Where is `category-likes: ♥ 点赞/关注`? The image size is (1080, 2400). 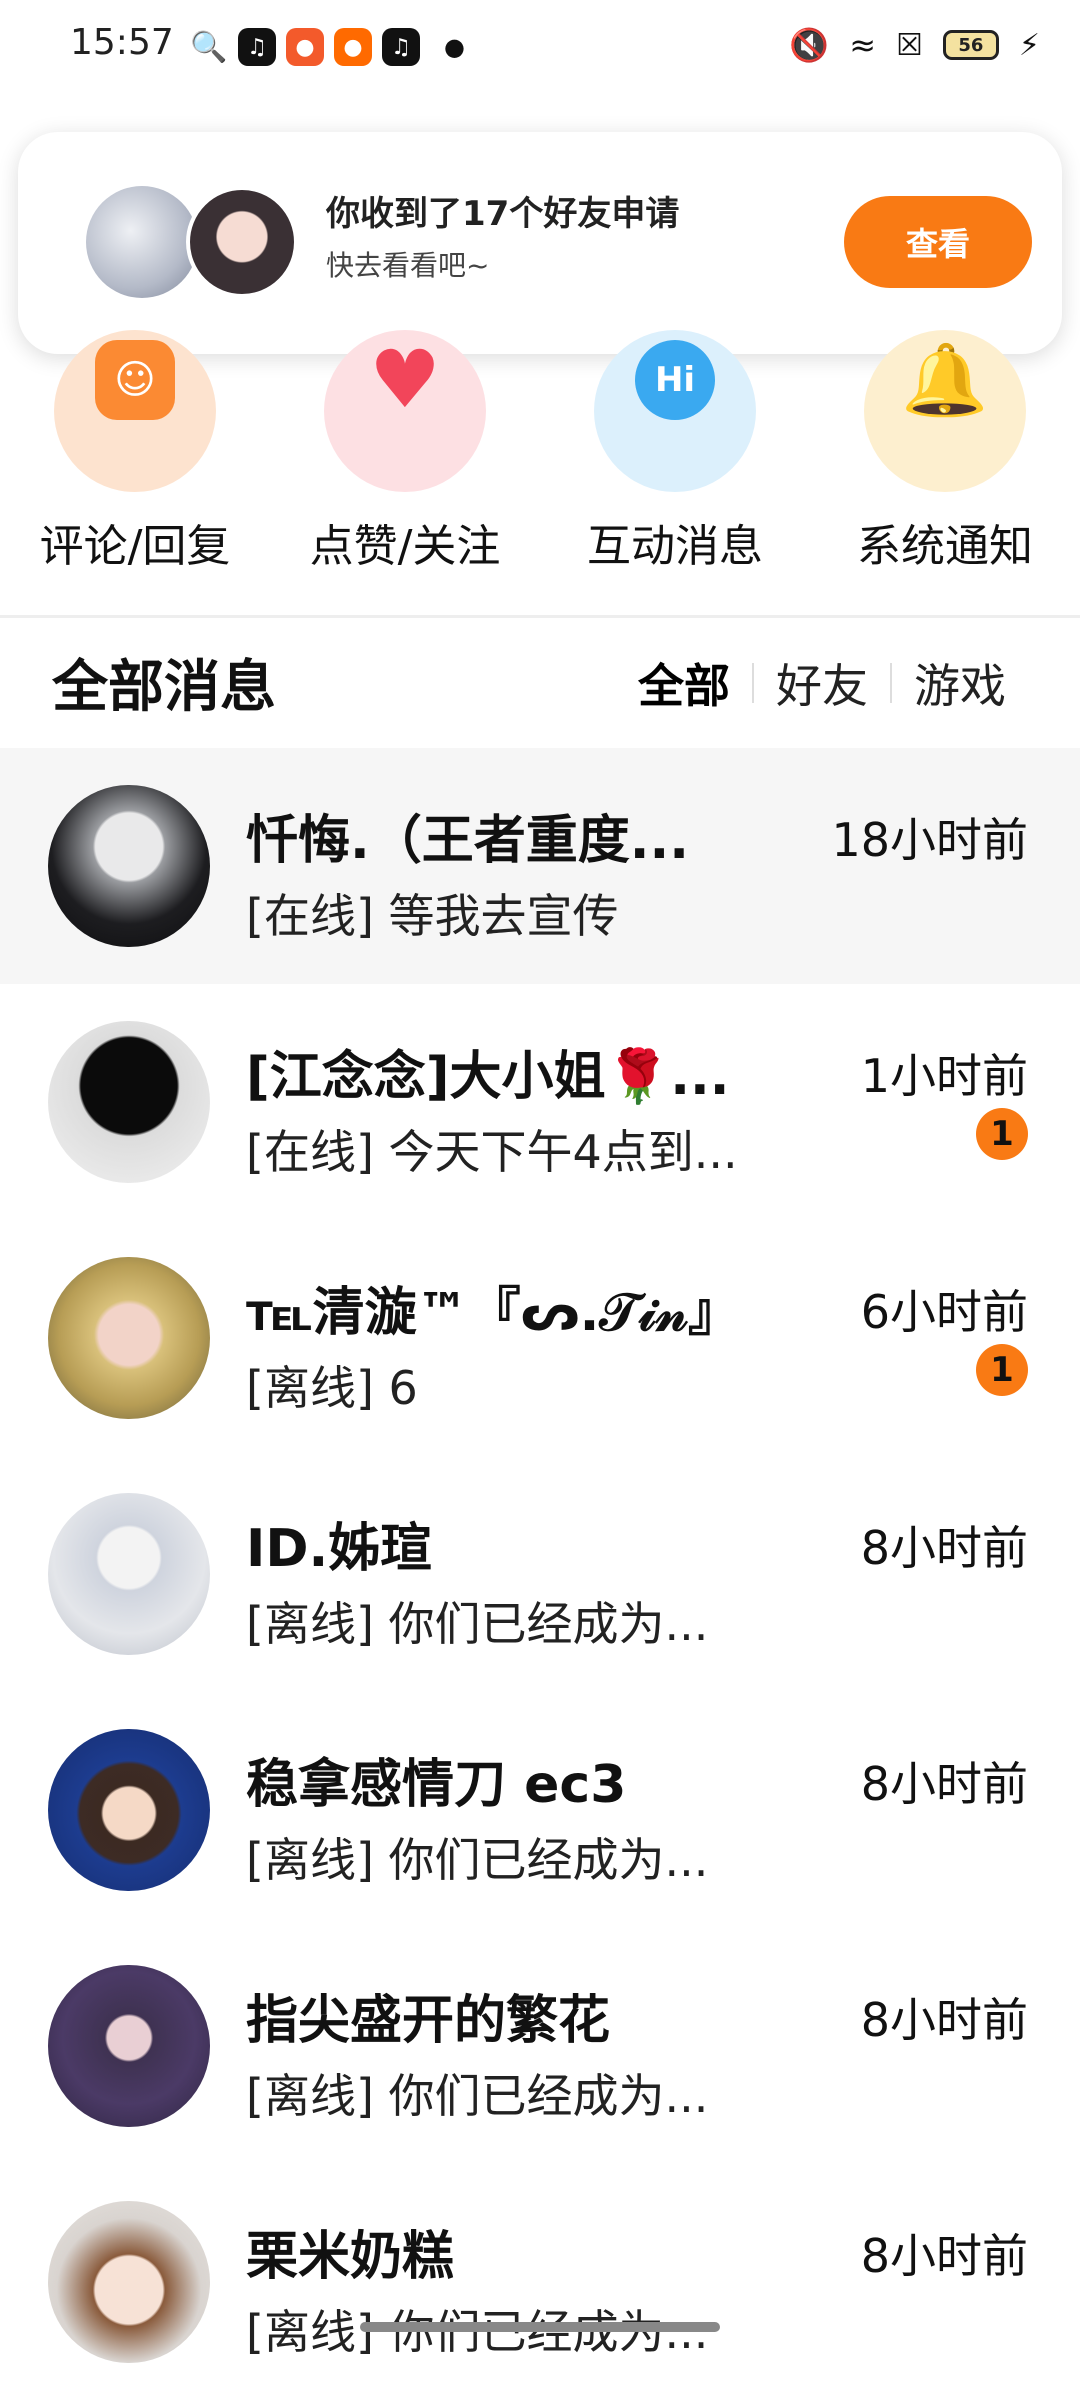
category-likes: ♥ 点赞/关注 is located at coordinates (405, 452).